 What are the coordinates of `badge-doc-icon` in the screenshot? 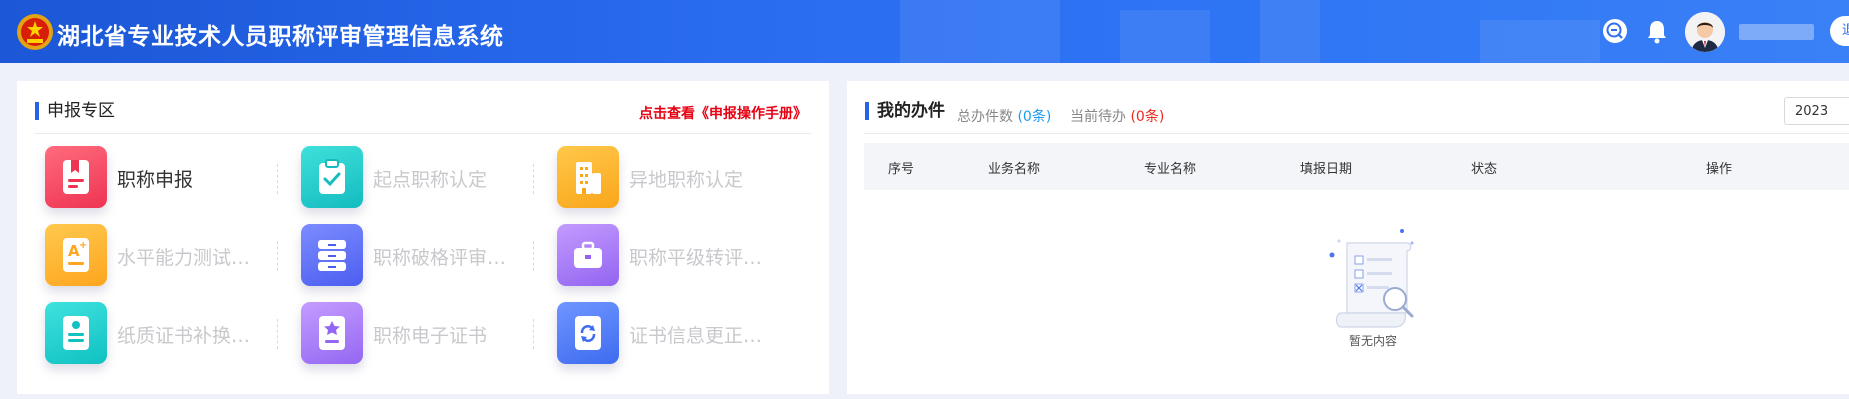 It's located at (332, 333).